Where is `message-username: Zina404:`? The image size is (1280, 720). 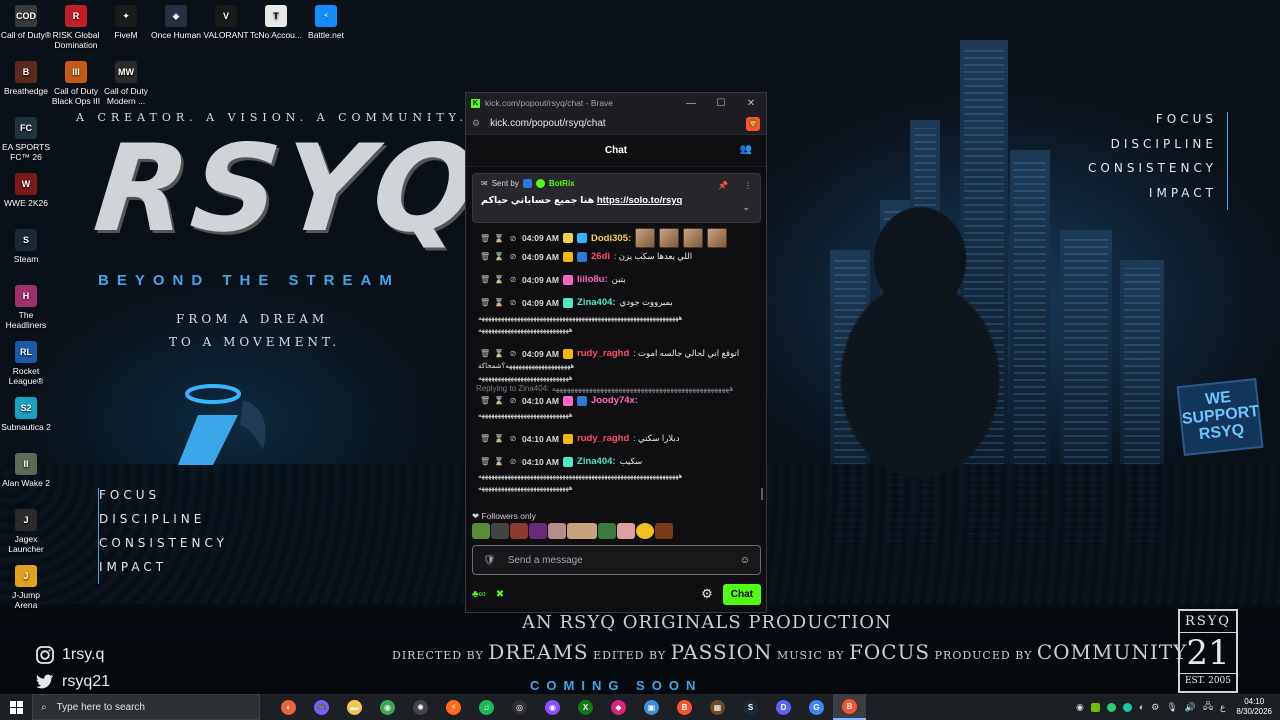 message-username: Zina404: is located at coordinates (596, 461).